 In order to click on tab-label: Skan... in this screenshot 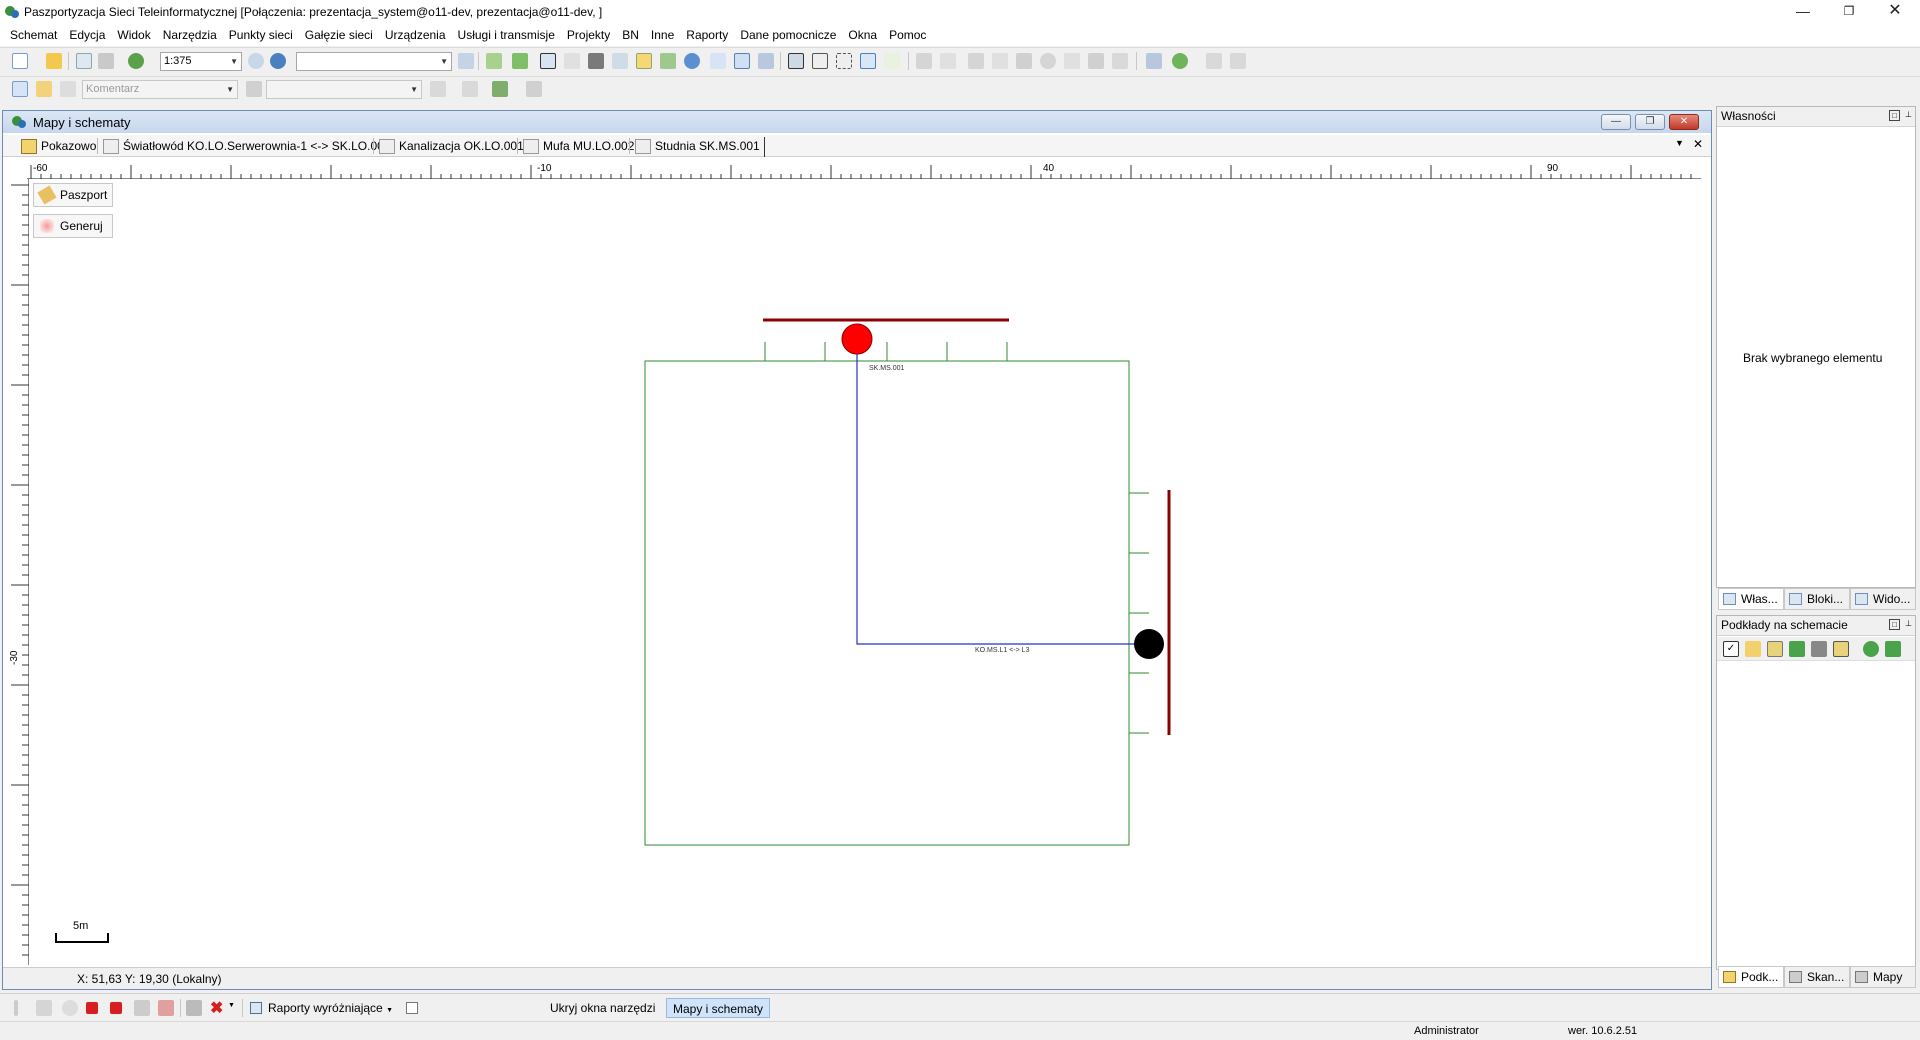, I will do `click(1826, 977)`.